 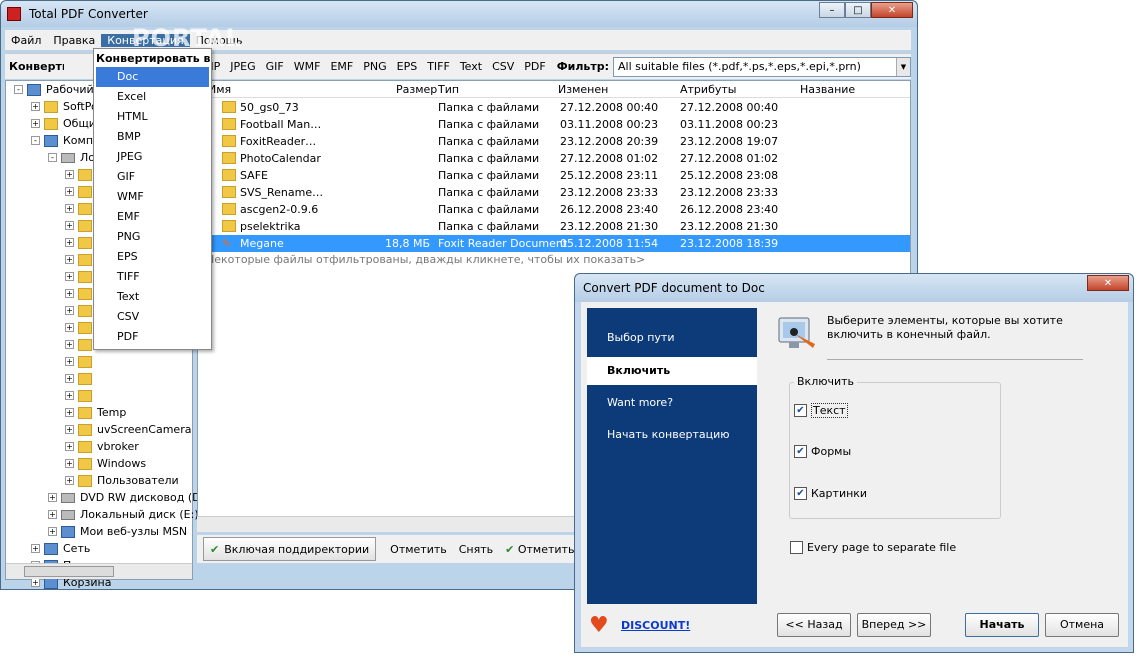 I want to click on step-include: Включить, so click(x=672, y=371).